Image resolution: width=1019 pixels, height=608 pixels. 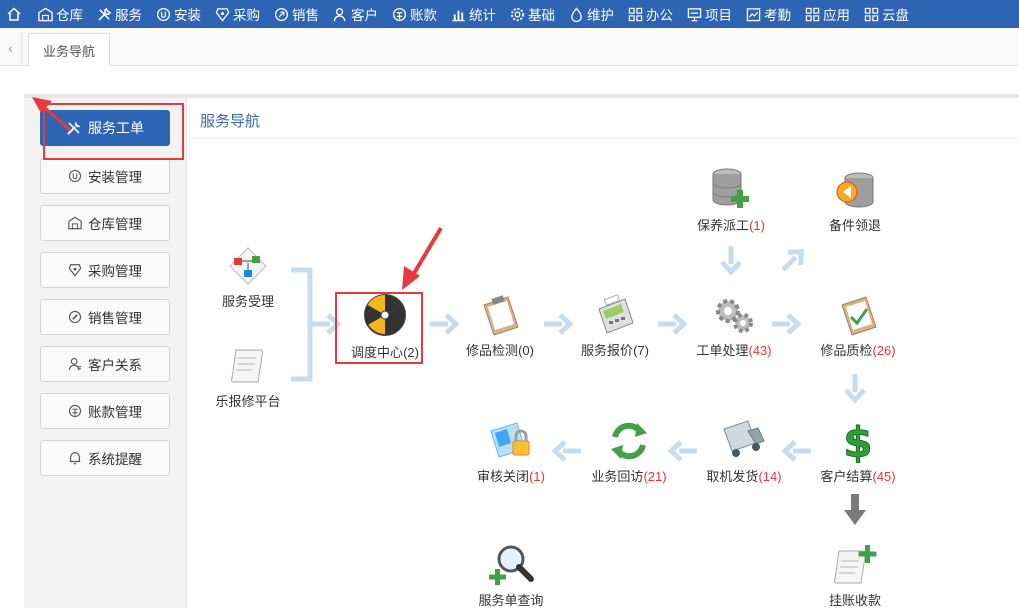 What do you see at coordinates (248, 401) in the screenshot?
I see `flow-node-label: 乐报修平台` at bounding box center [248, 401].